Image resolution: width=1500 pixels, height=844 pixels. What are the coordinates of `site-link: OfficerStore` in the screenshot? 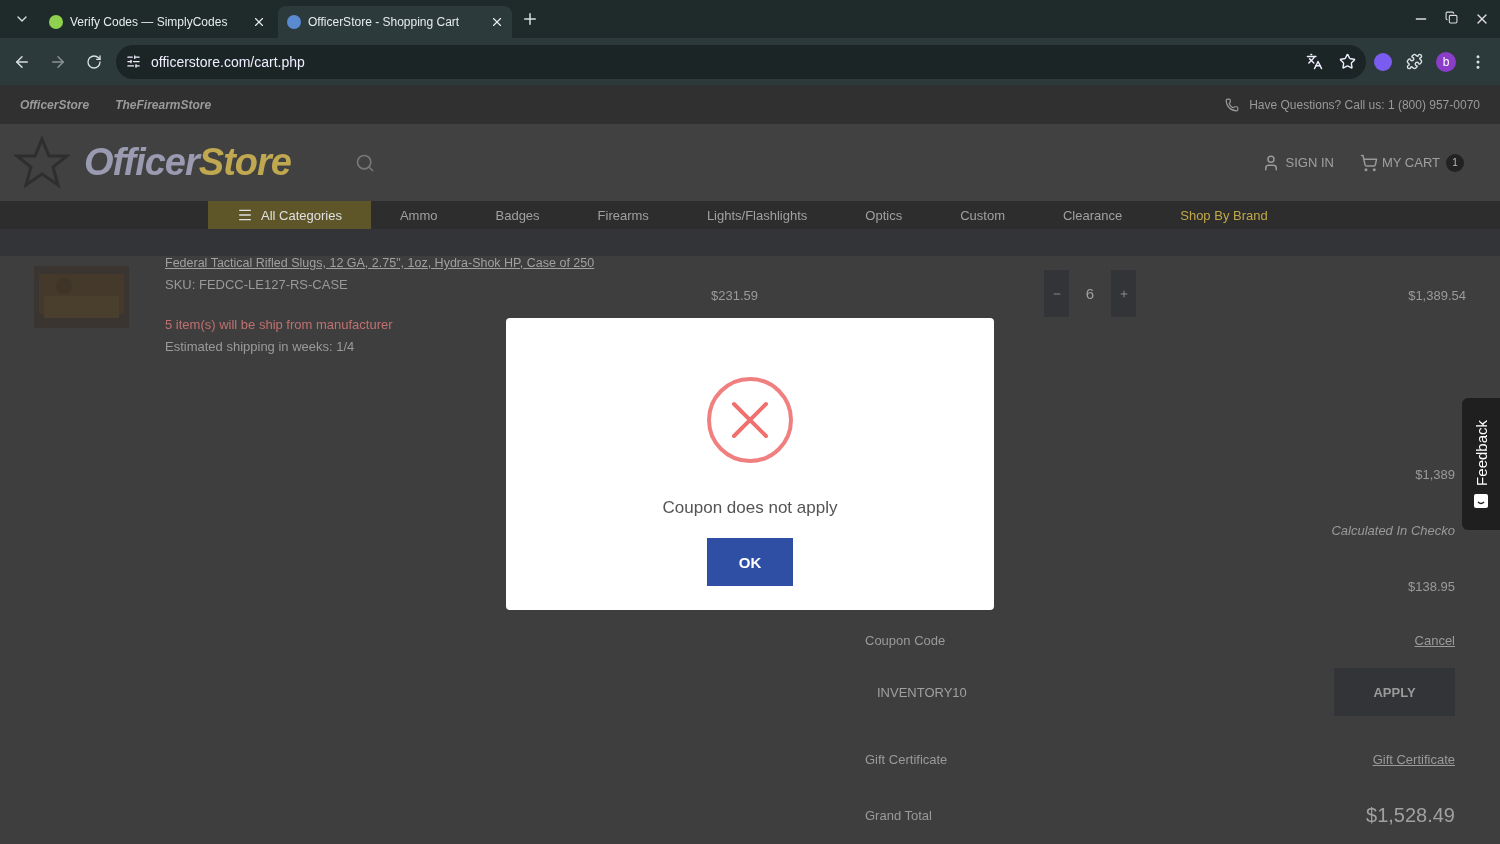 It's located at (55, 104).